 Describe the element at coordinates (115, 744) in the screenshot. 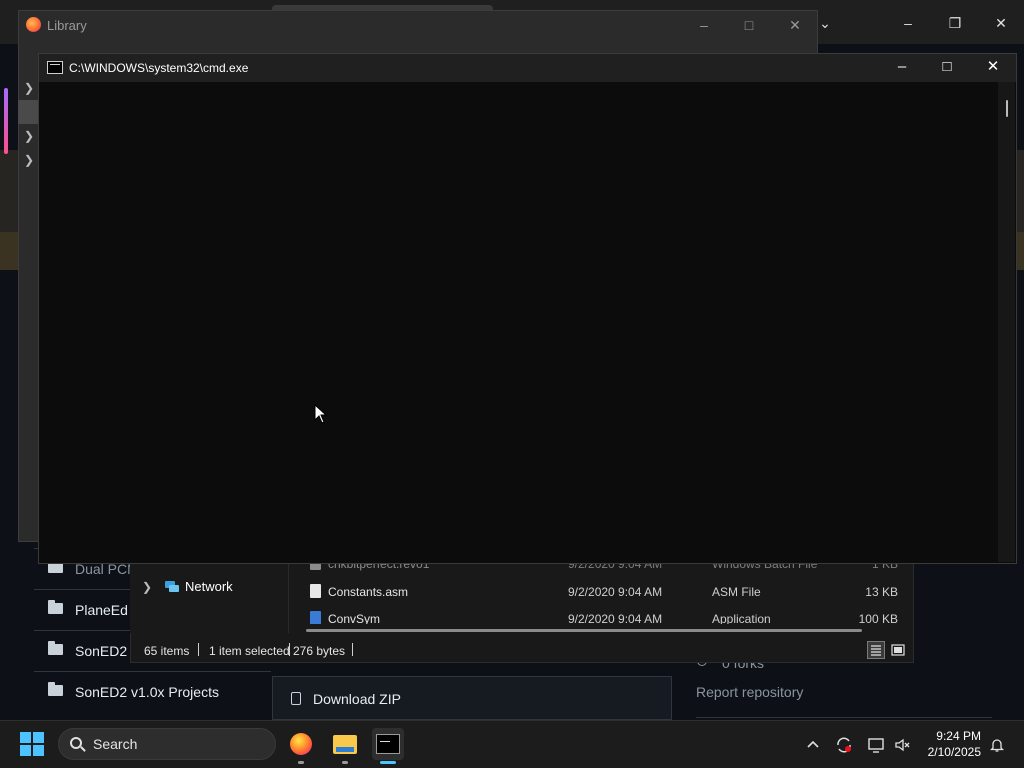

I see `search-placeholder: Search` at that location.